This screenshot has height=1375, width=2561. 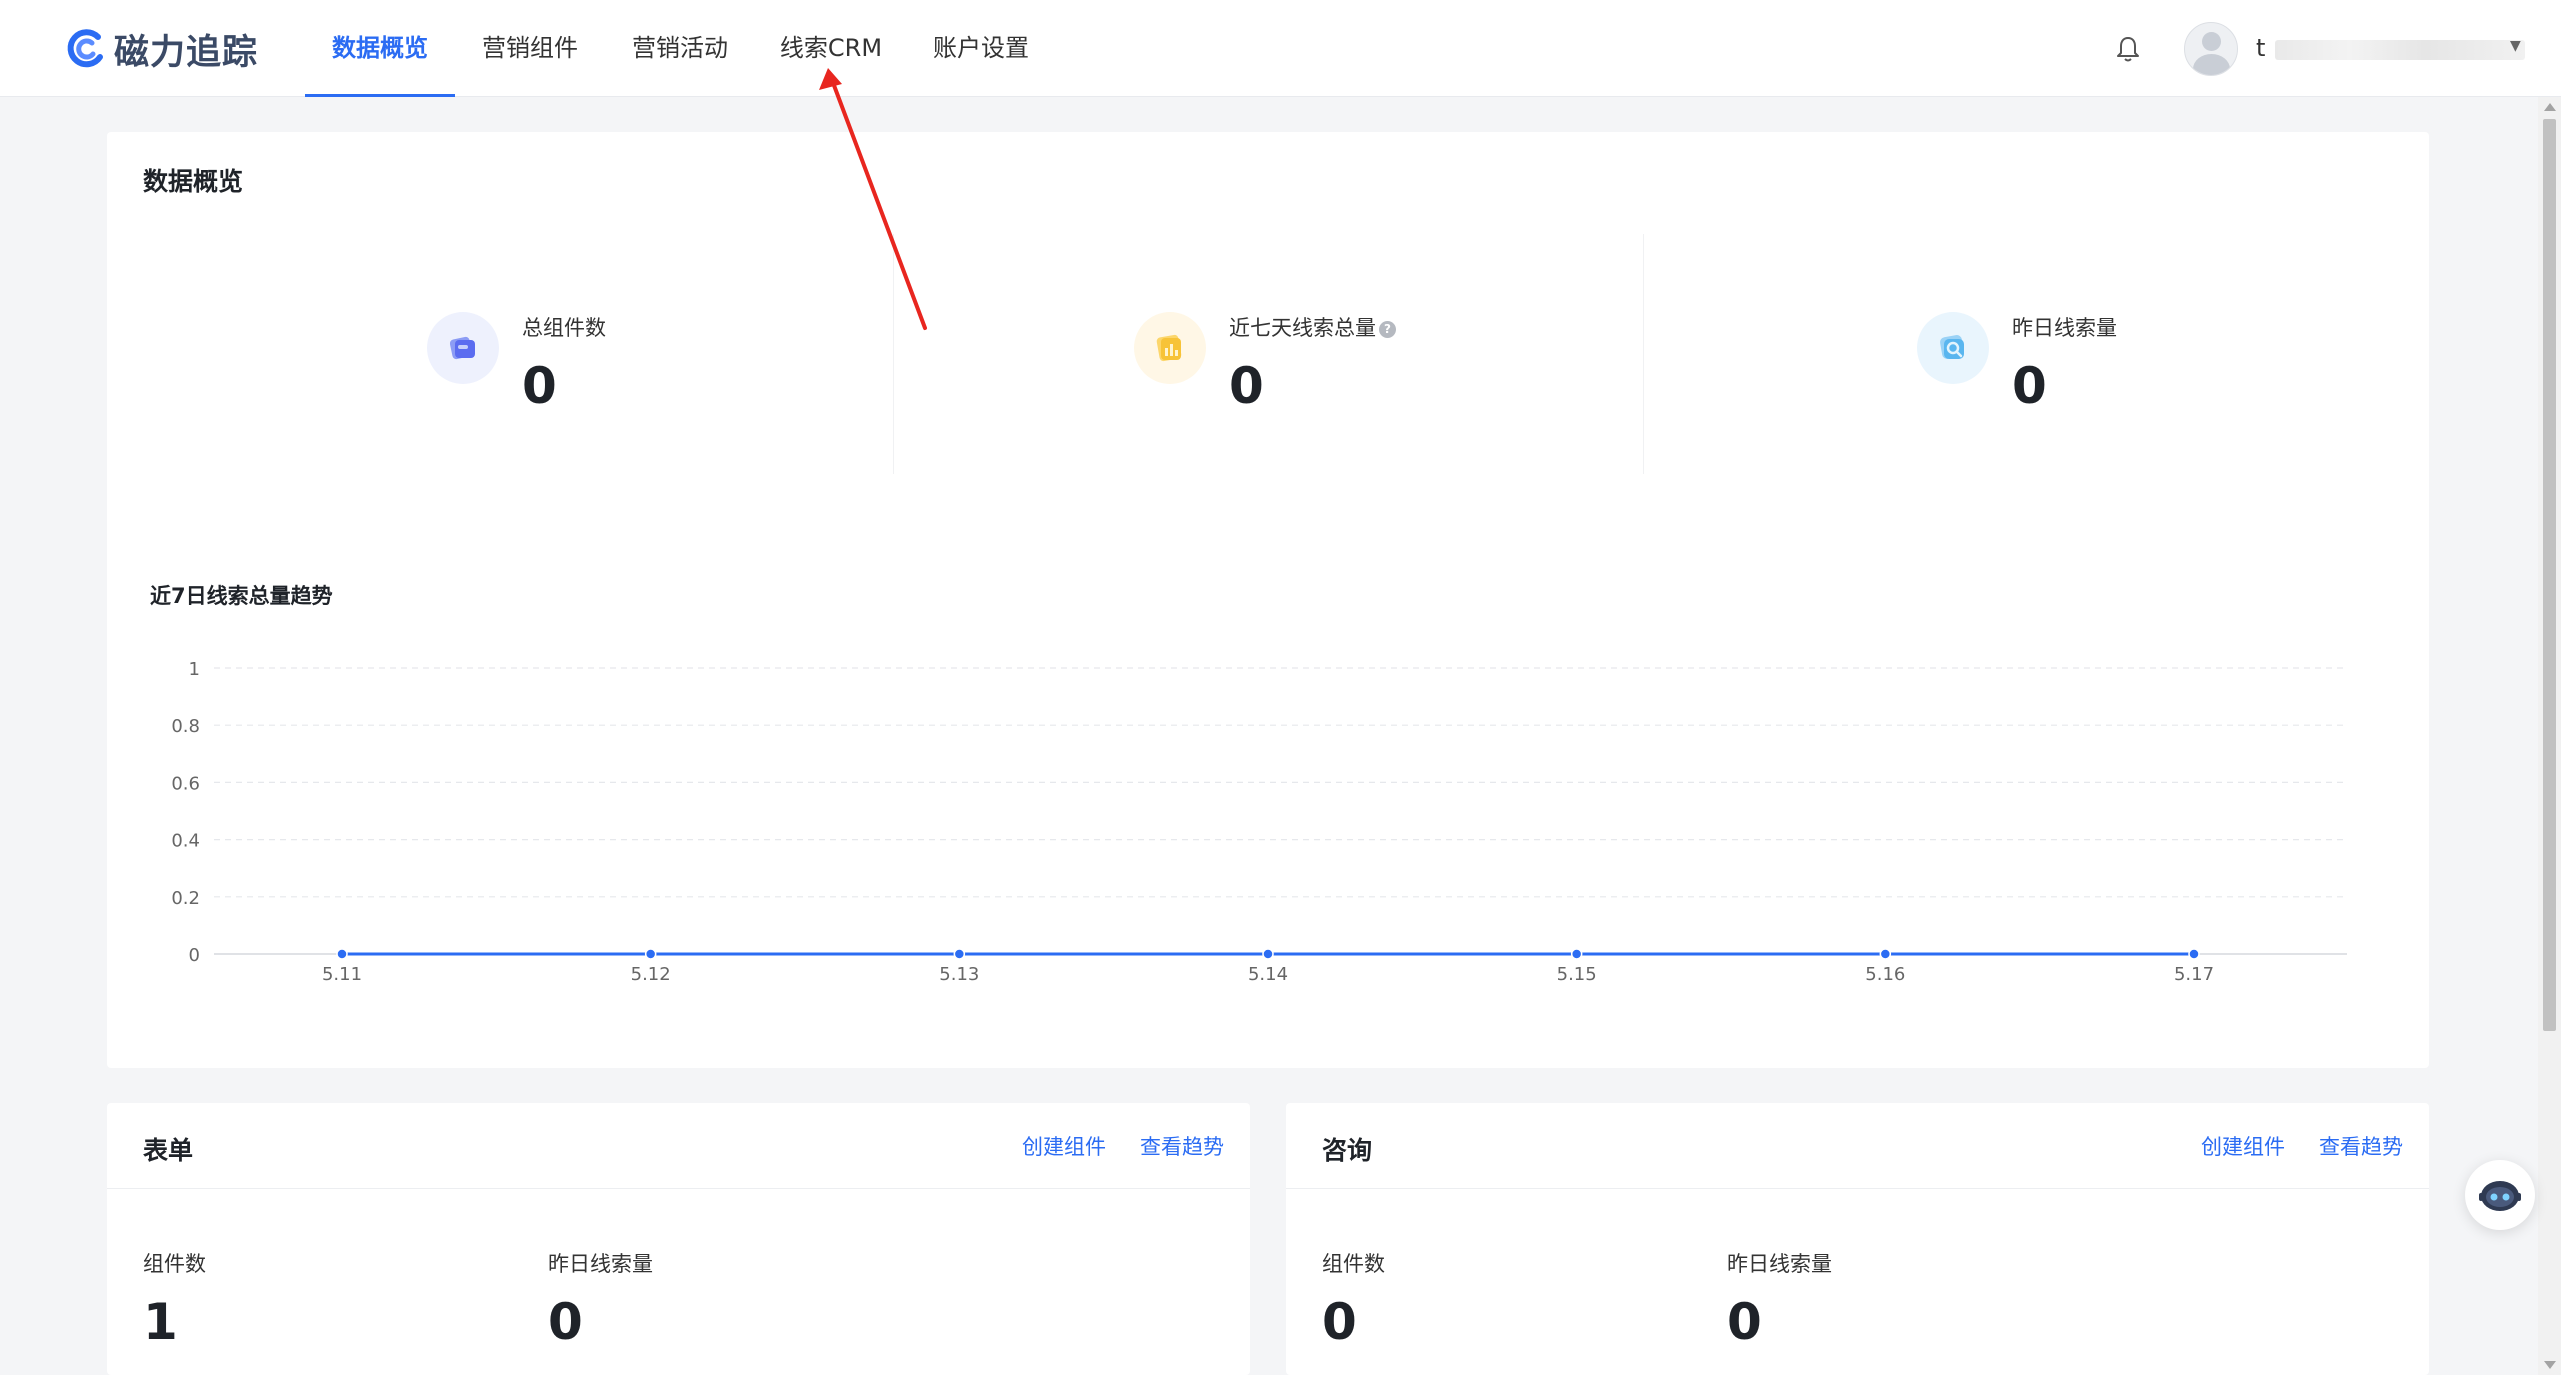 What do you see at coordinates (1779, 1264) in the screenshot?
I see `consult-yesterday-leads-label: 昨日线索量` at bounding box center [1779, 1264].